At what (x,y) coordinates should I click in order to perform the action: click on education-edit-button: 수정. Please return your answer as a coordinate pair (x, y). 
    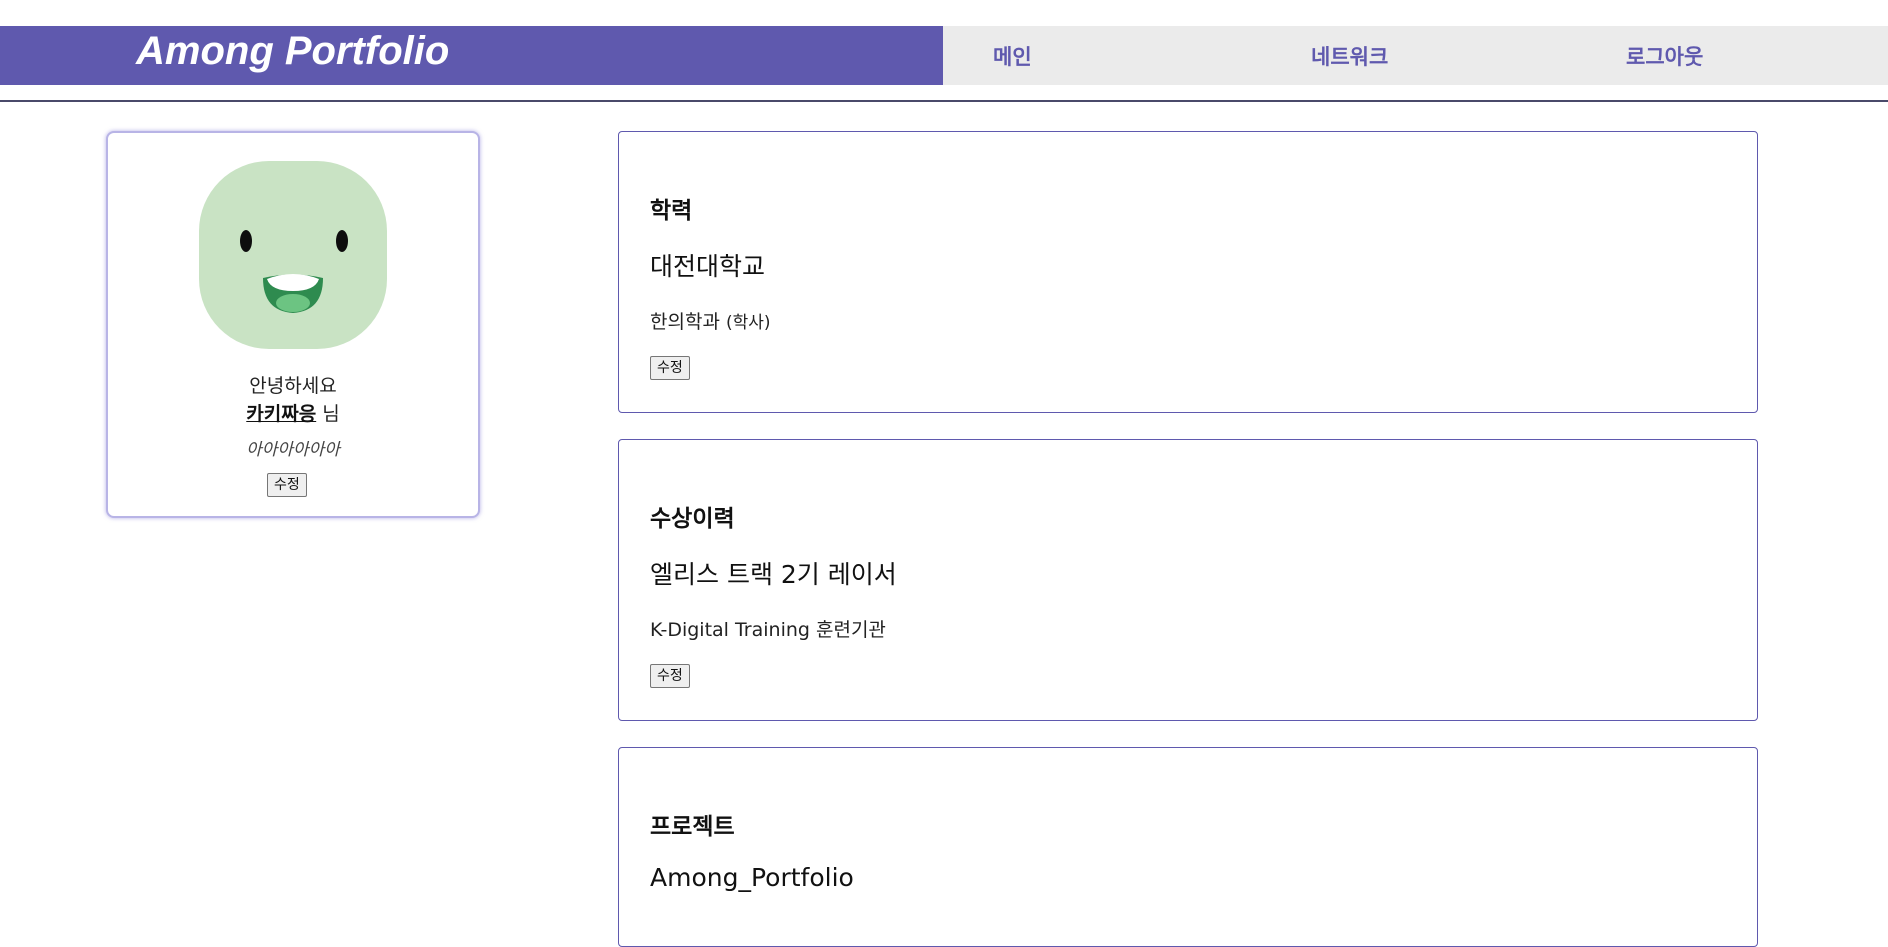
    Looking at the image, I should click on (670, 368).